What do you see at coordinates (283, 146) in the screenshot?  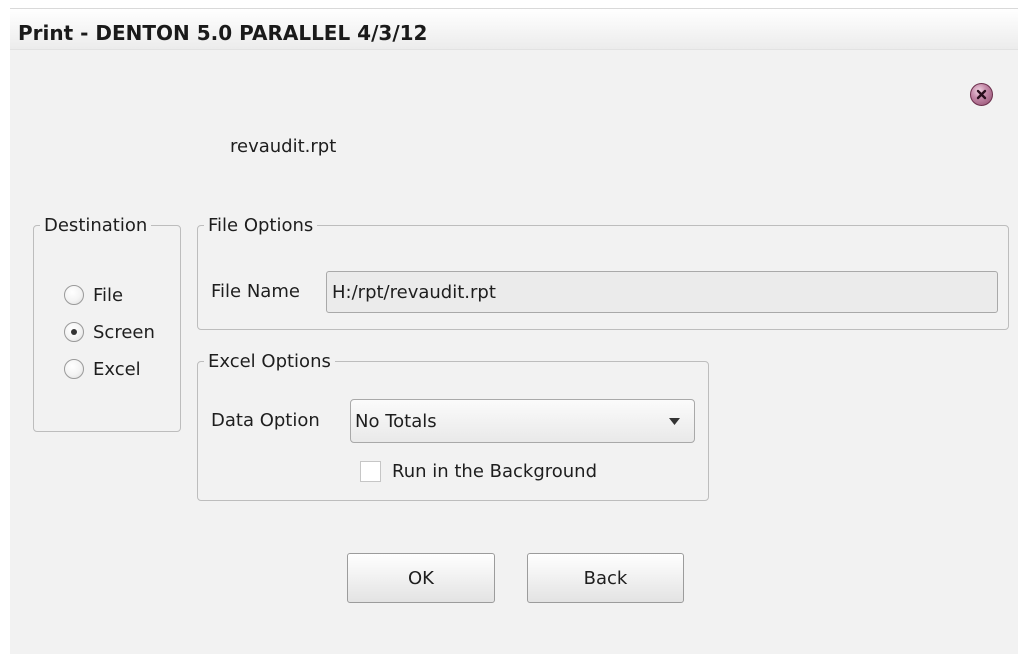 I see `report-name: revaudit.rpt` at bounding box center [283, 146].